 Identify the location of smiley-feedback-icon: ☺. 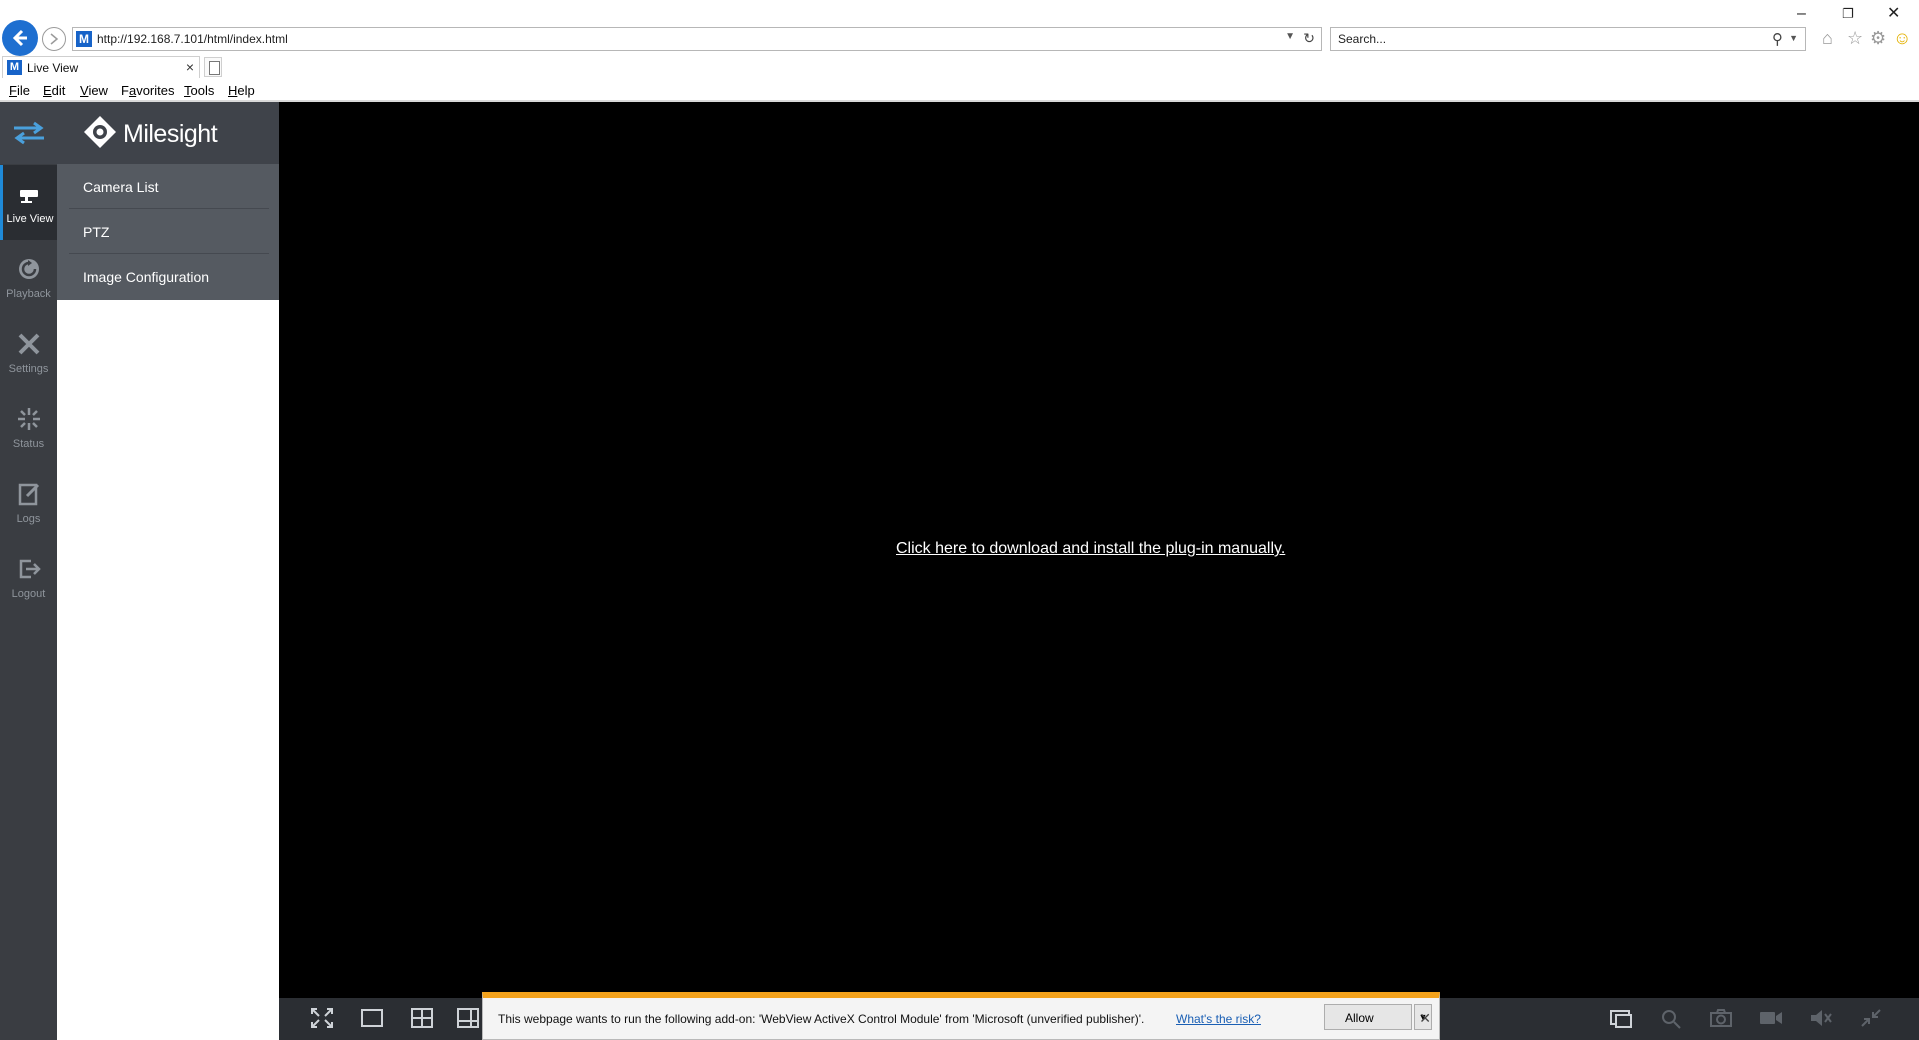
(1902, 38).